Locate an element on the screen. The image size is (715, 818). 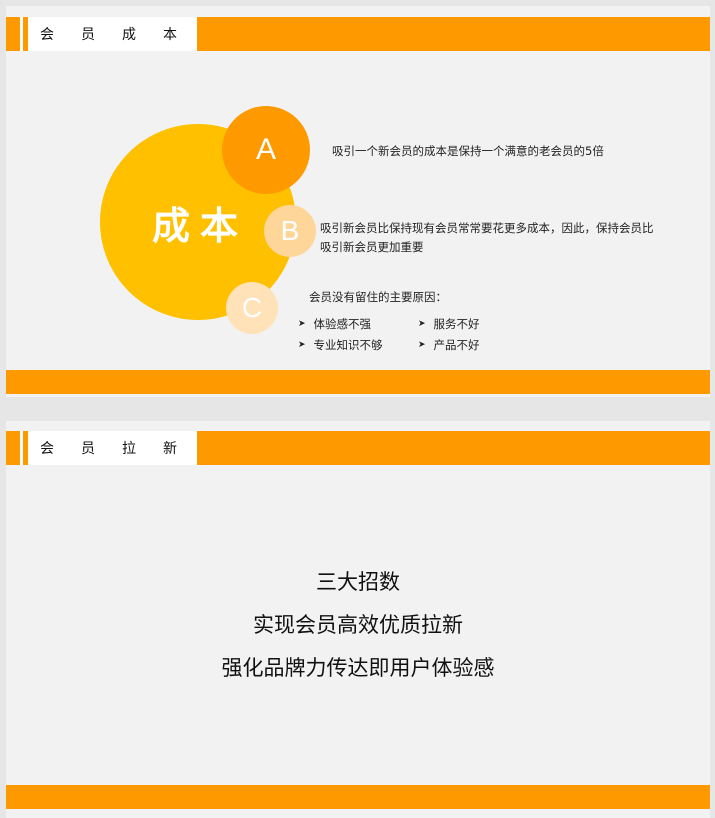
circle-c: C is located at coordinates (252, 308).